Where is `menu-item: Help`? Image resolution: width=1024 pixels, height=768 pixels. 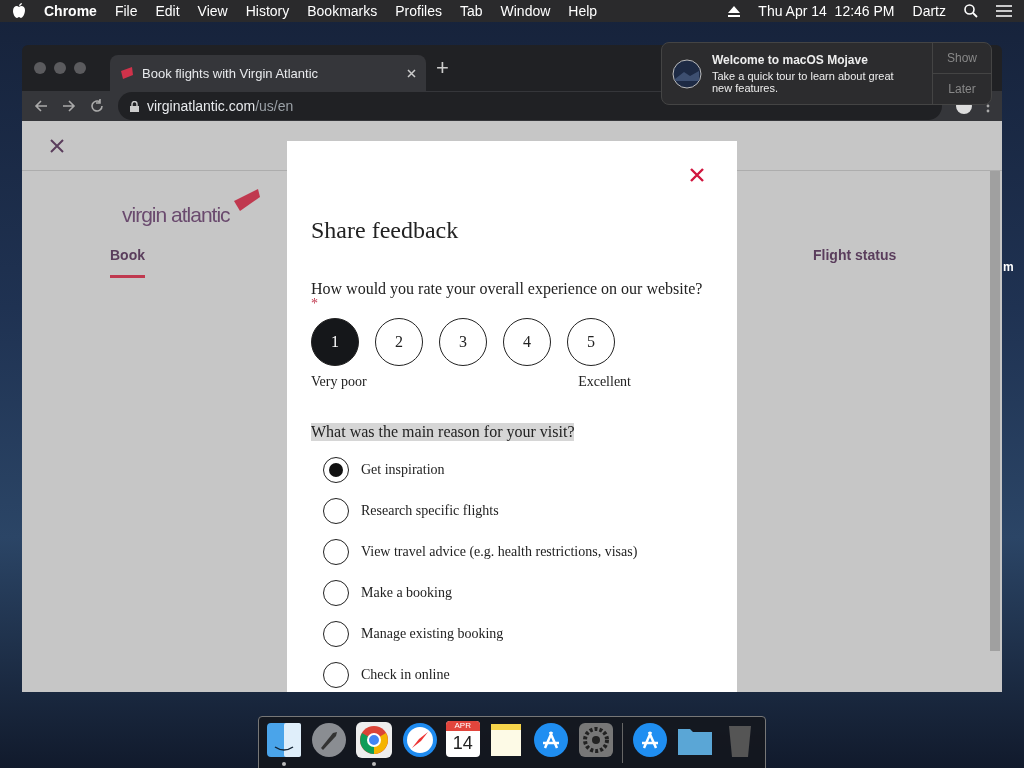
menu-item: Help is located at coordinates (583, 11).